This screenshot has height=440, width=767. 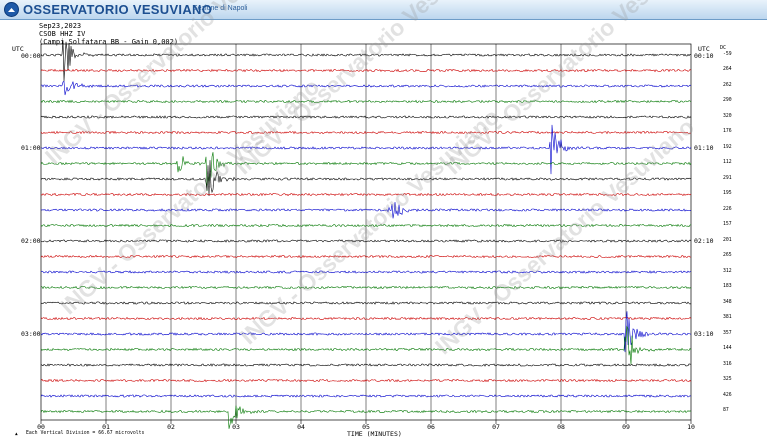 What do you see at coordinates (301, 427) in the screenshot?
I see `x-tick-label: 04` at bounding box center [301, 427].